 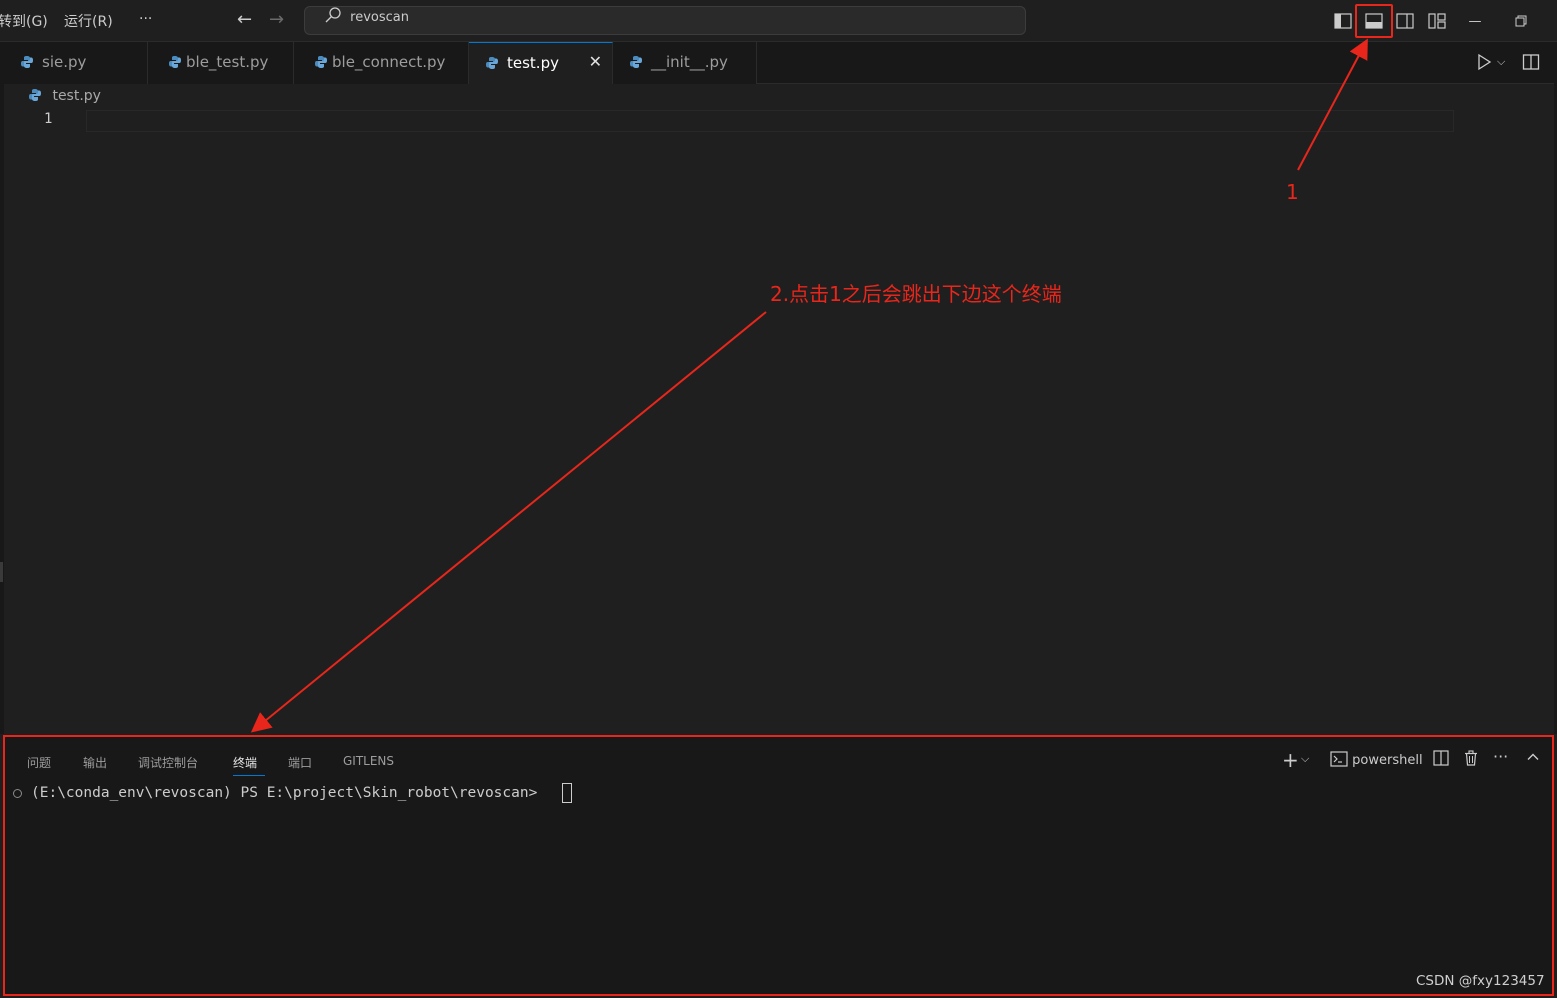 I want to click on annotation-label-2: 2.点击1之后会跳出下边这个终端, so click(x=916, y=294).